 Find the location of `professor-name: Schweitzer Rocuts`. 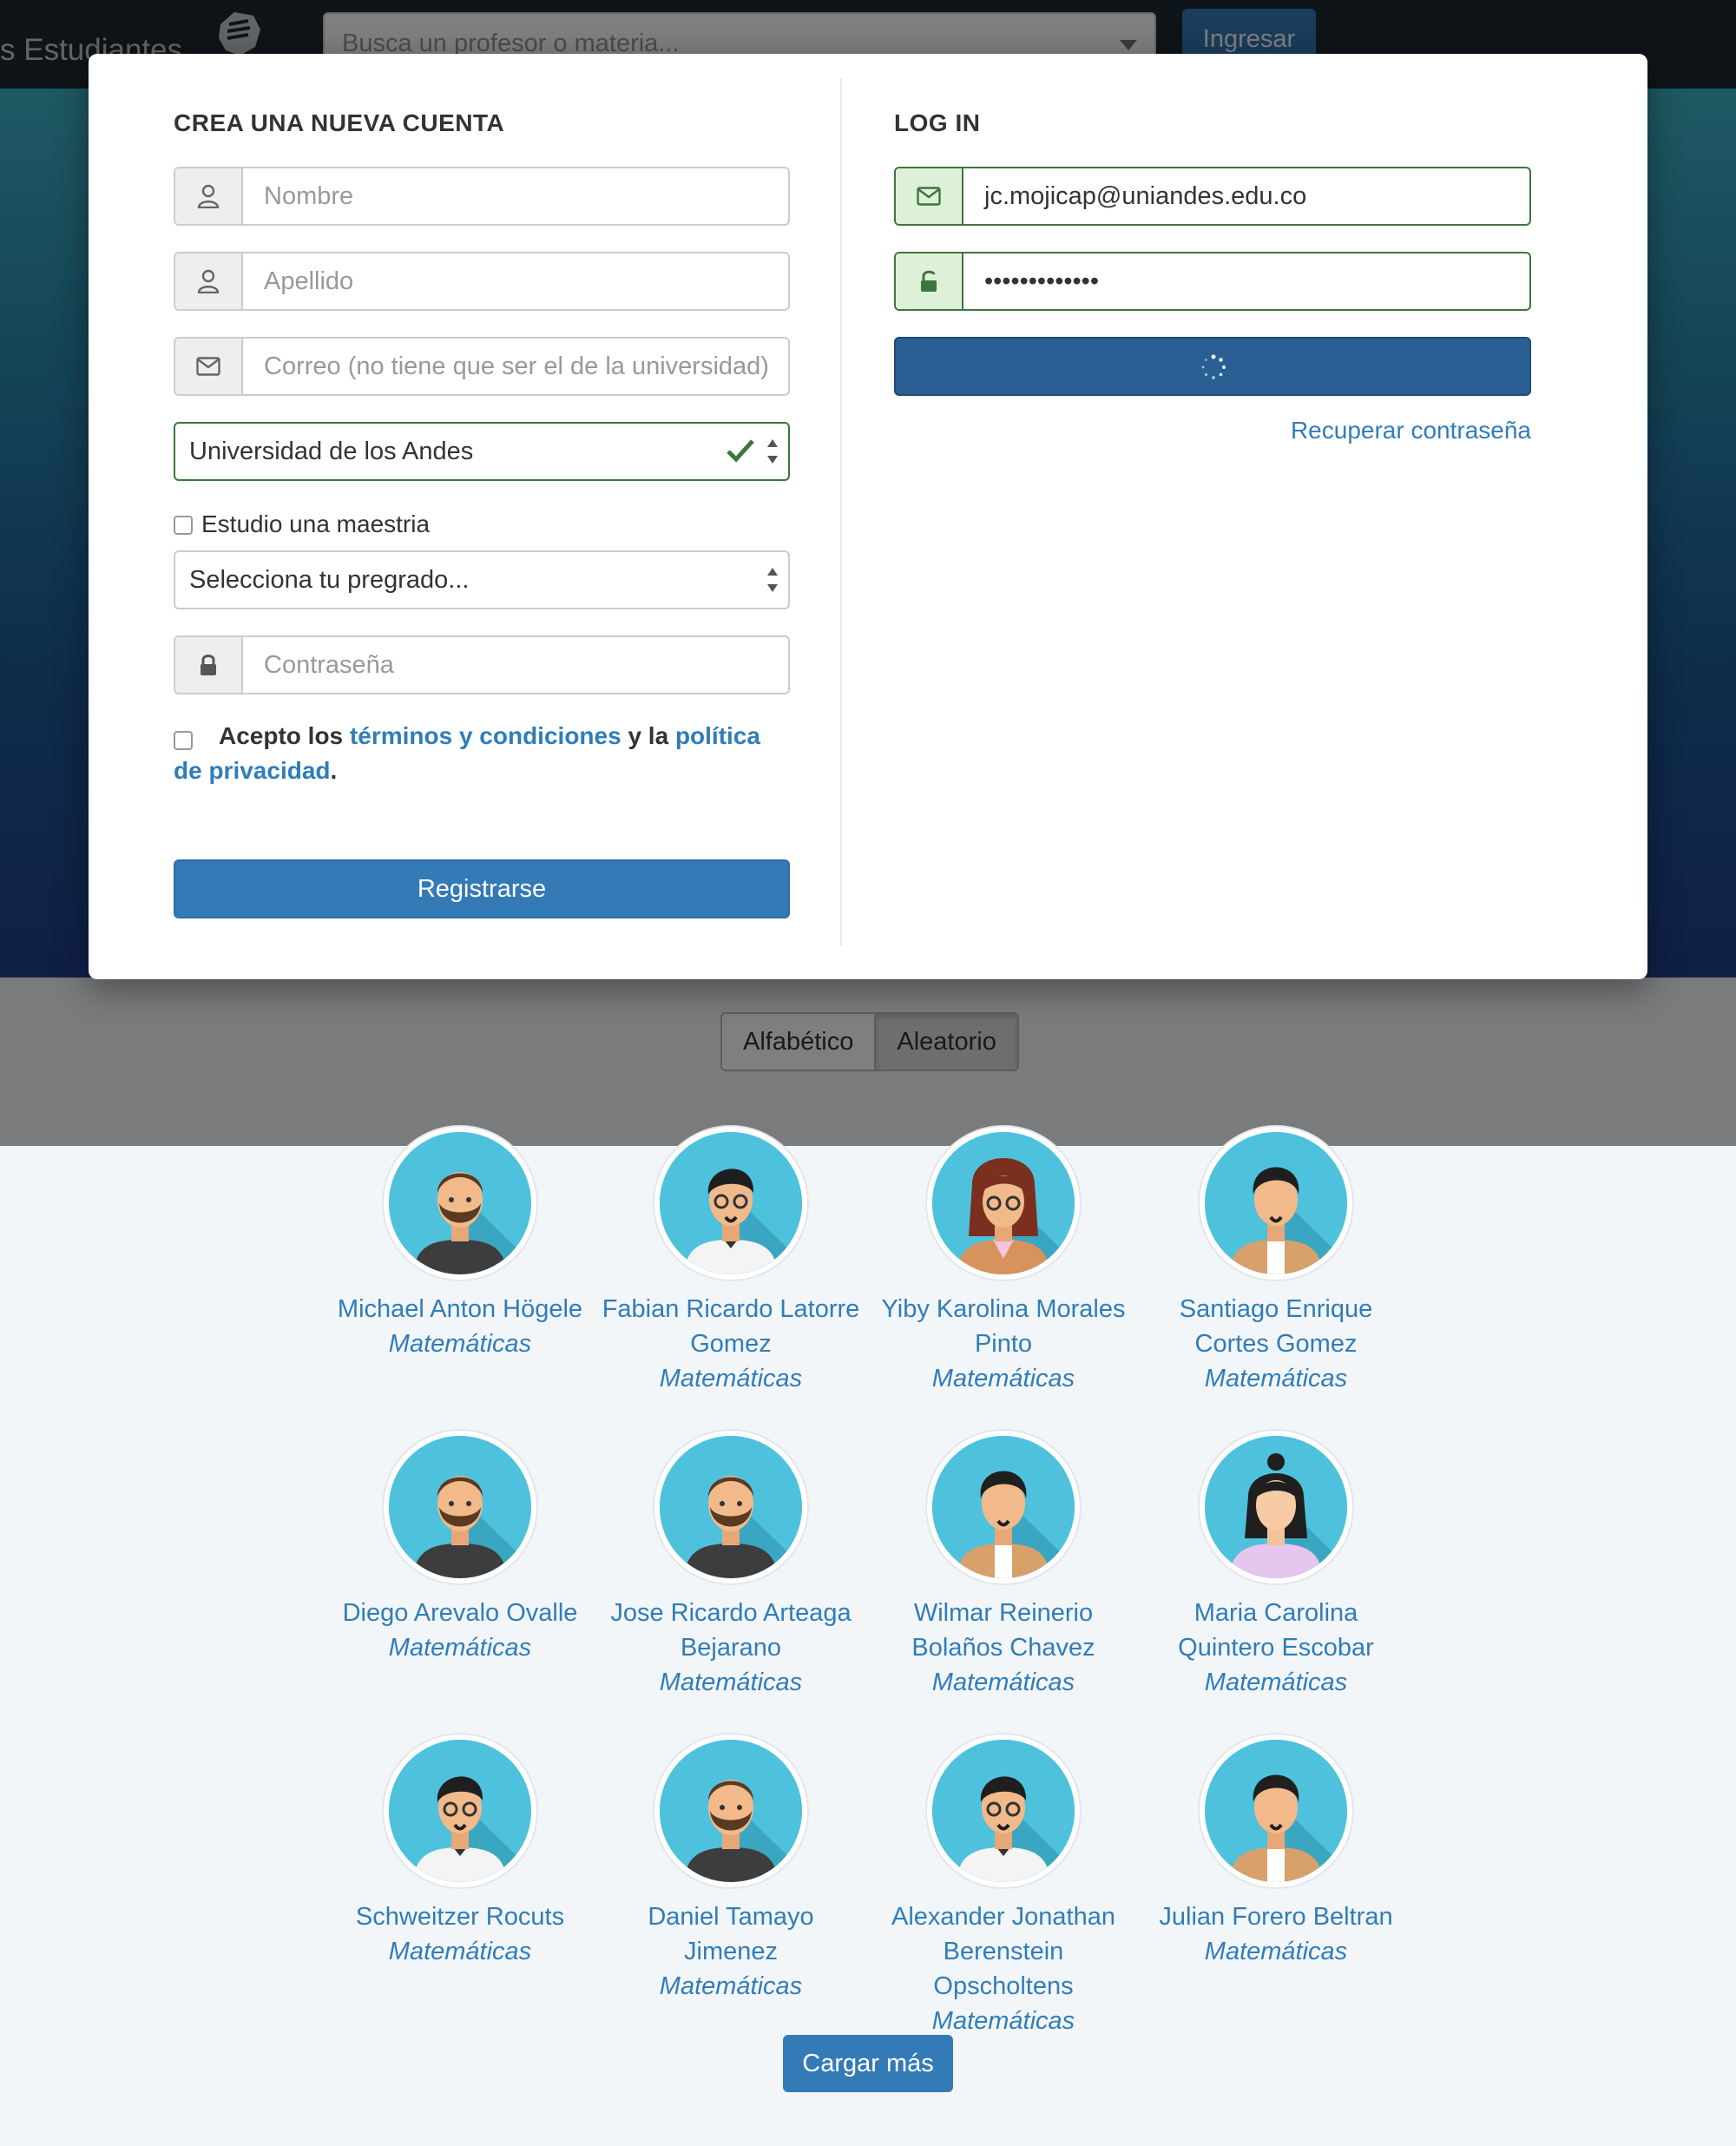

professor-name: Schweitzer Rocuts is located at coordinates (460, 1916).